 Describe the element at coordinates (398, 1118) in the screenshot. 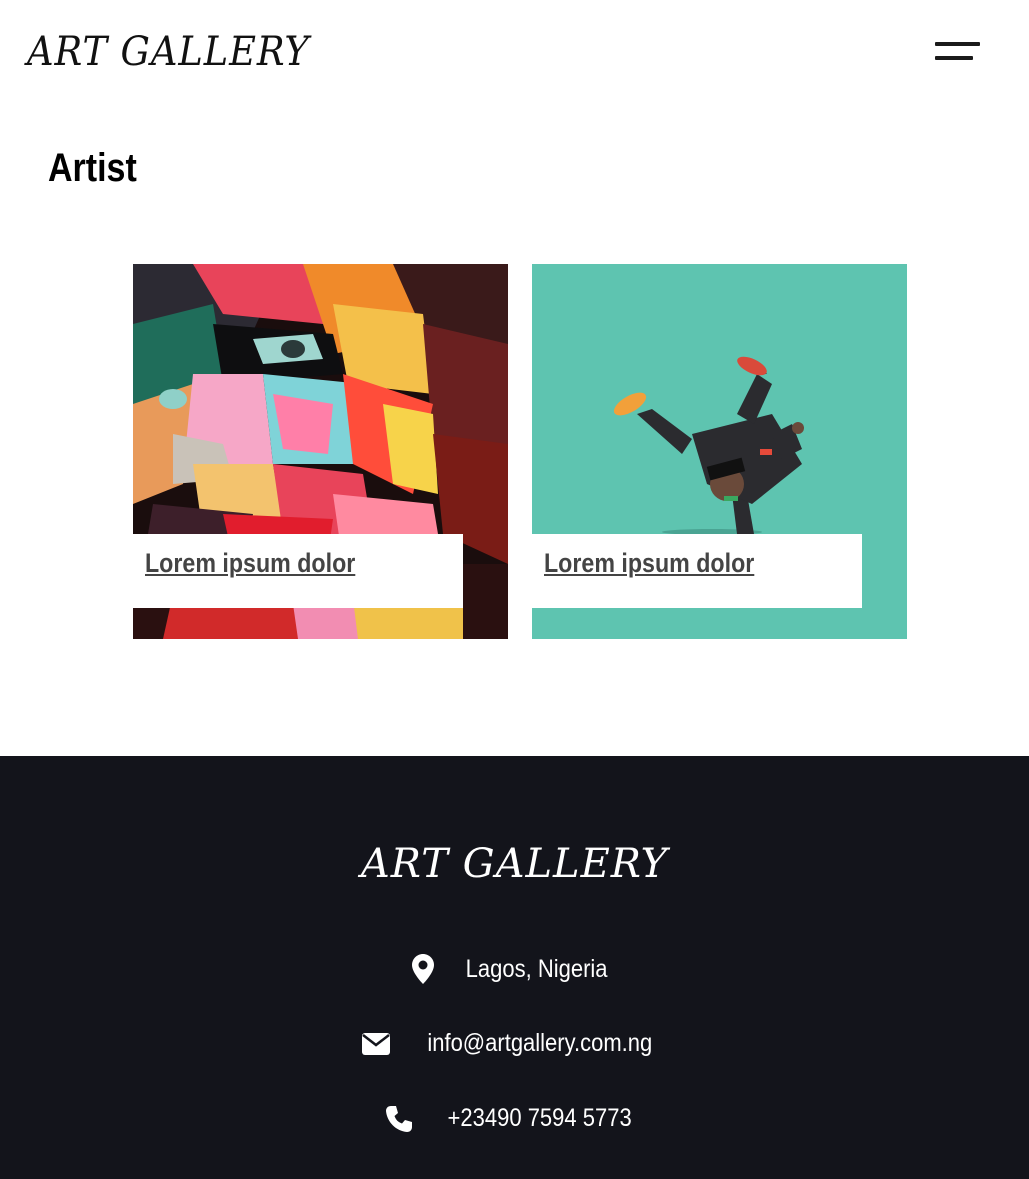

I see `phone-icon` at that location.